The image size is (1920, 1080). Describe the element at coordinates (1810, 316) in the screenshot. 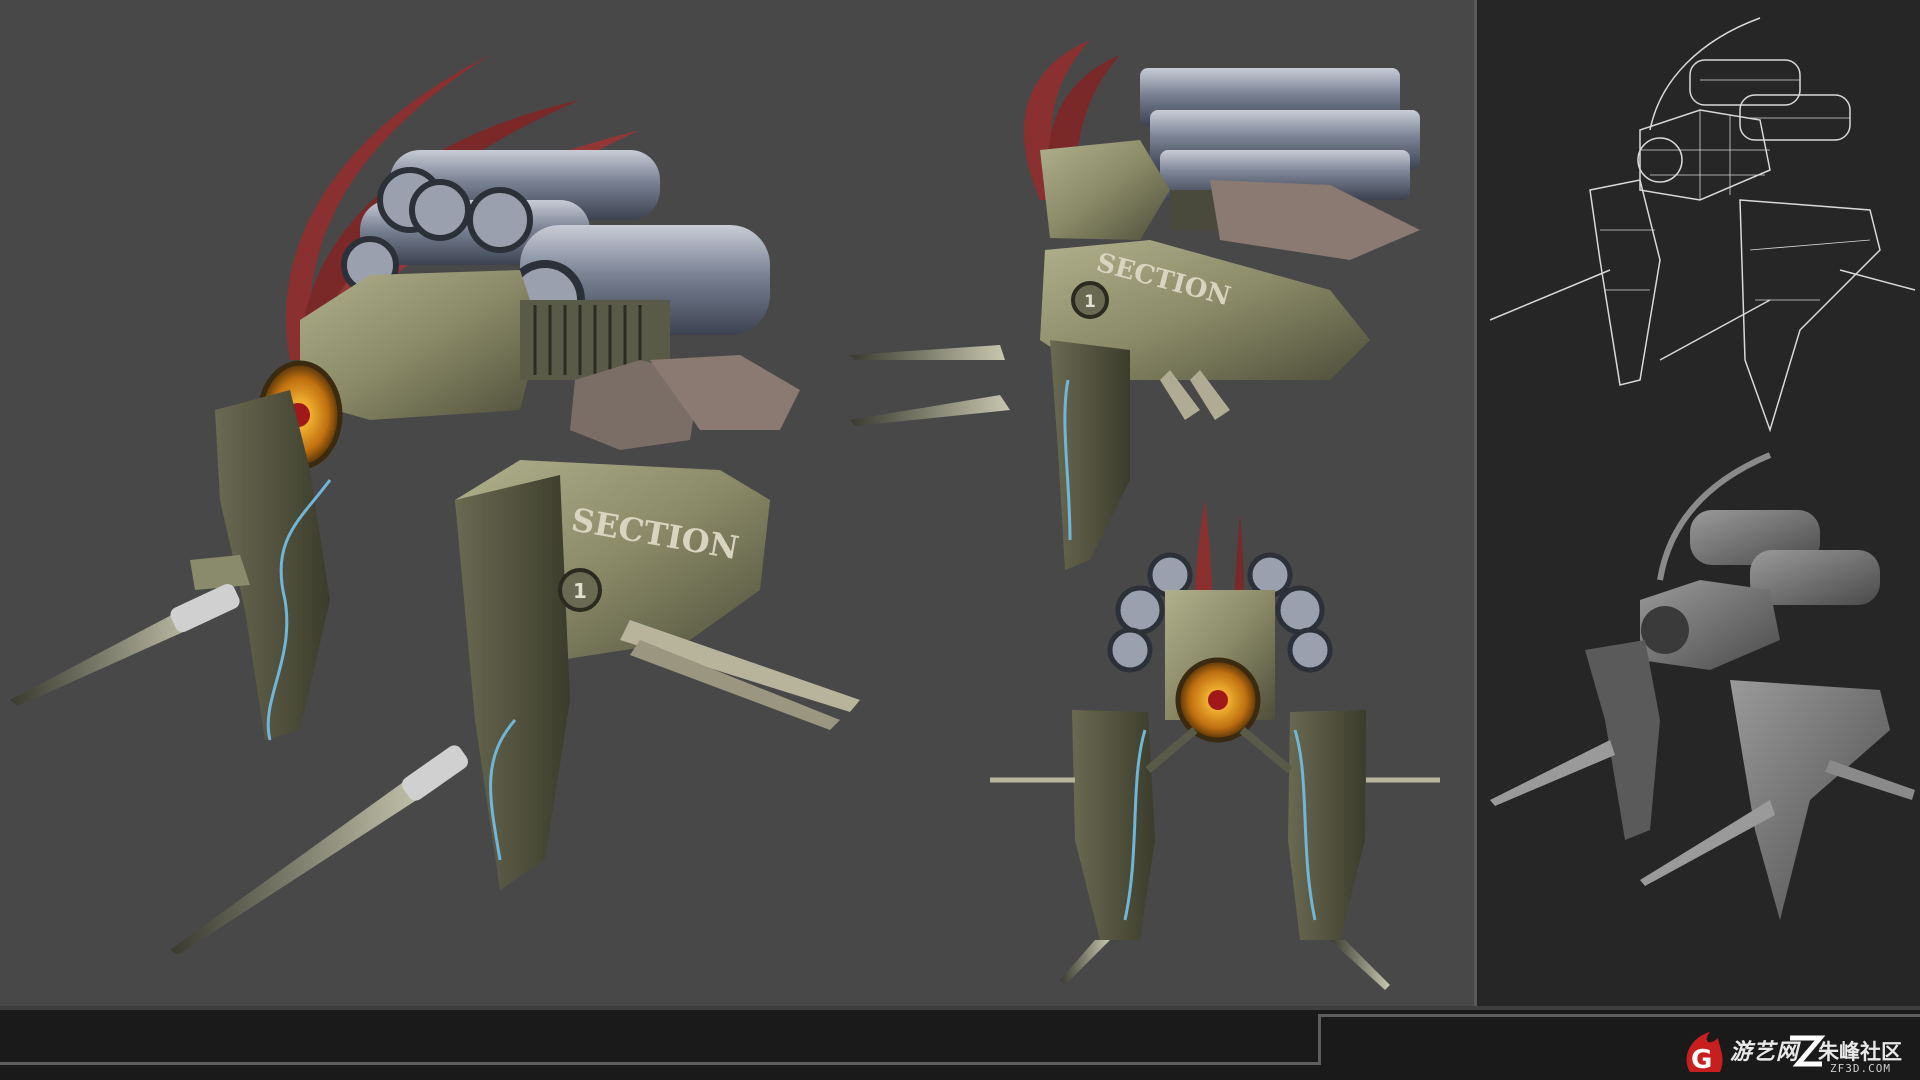

I see `wire-arm` at that location.